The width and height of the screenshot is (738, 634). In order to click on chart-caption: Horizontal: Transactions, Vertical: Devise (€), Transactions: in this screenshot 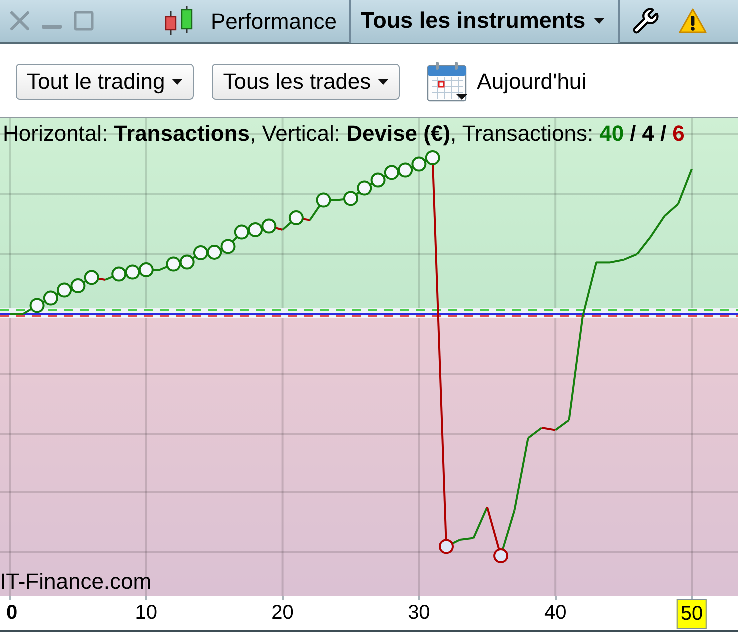, I will do `click(298, 134)`.